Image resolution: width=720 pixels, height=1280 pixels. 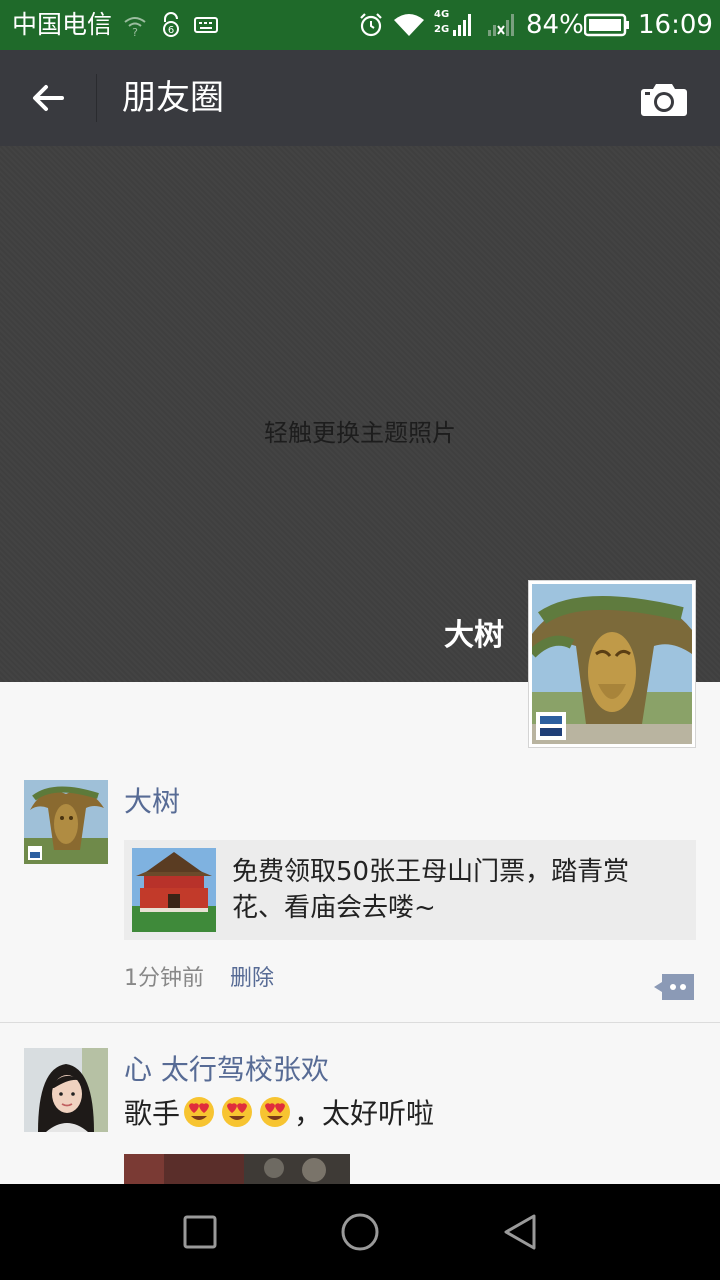 I want to click on wifi-icon, so click(x=409, y=25).